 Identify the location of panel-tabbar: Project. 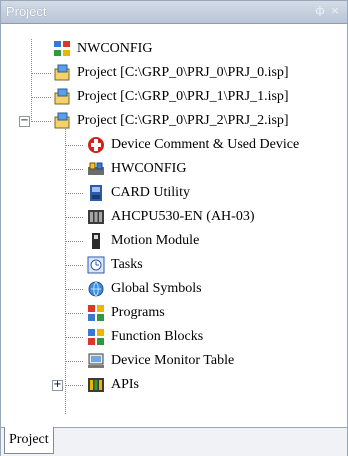
(174, 441).